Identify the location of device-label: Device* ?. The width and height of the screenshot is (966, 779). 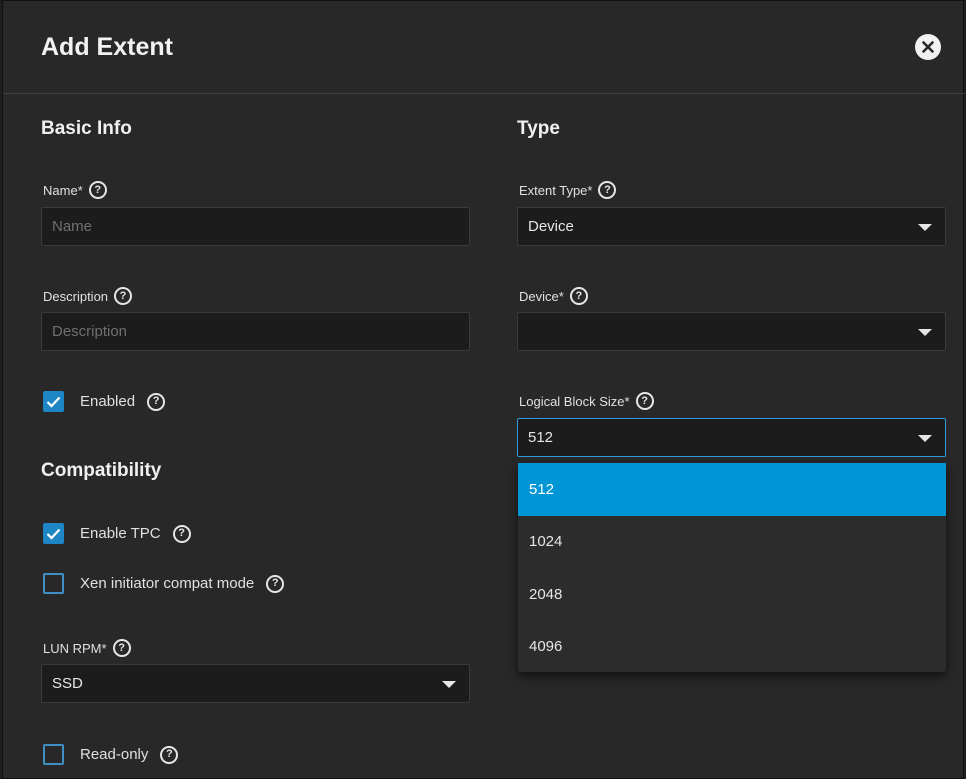
(553, 296).